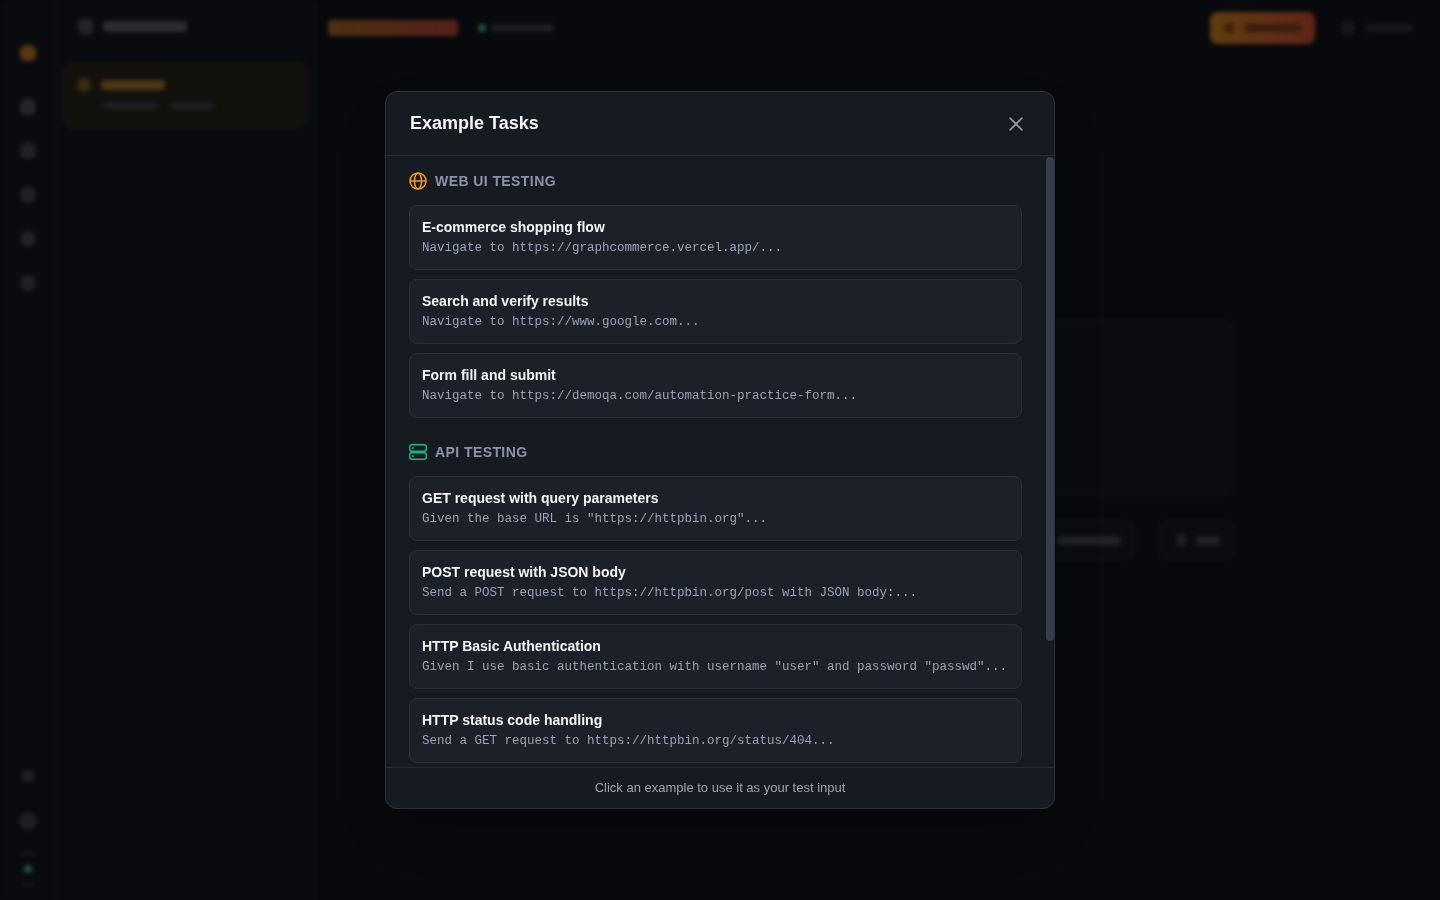  What do you see at coordinates (481, 452) in the screenshot?
I see `section-heading: API TESTING` at bounding box center [481, 452].